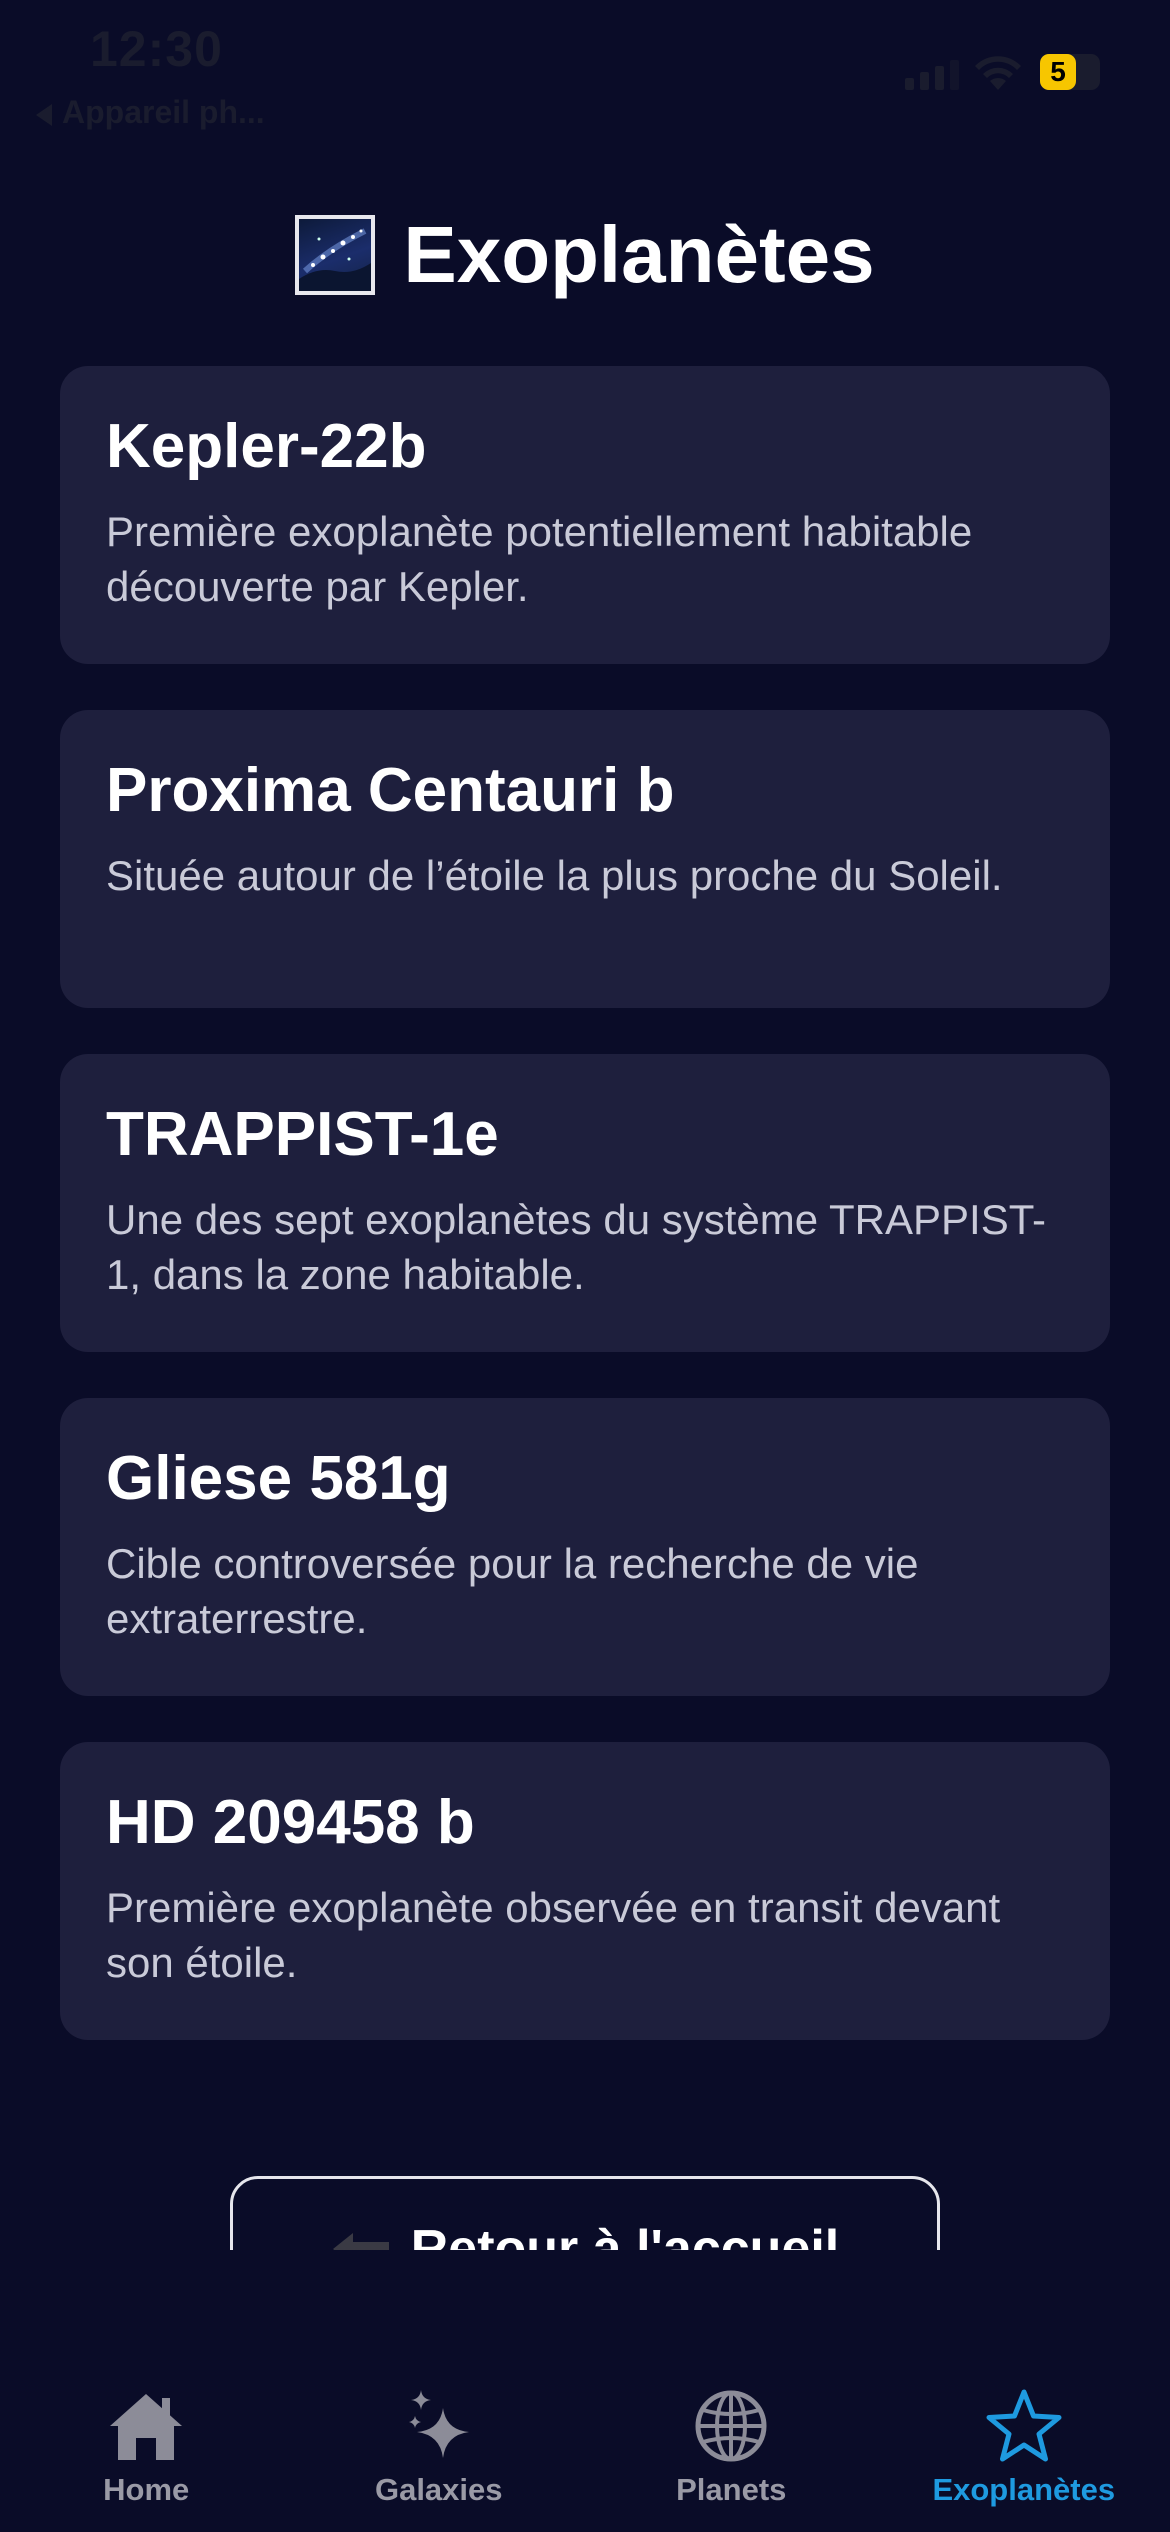 The width and height of the screenshot is (1170, 2532). I want to click on status-bar: 12:30 Appareil ph... 5, so click(585, 70).